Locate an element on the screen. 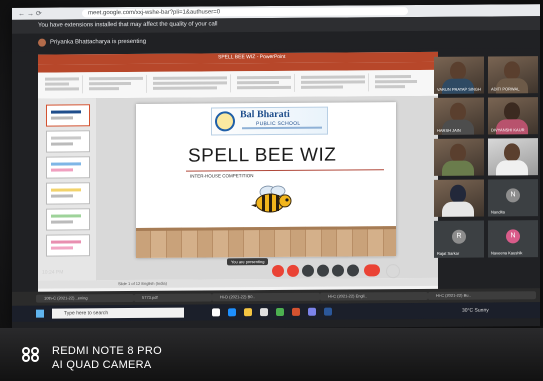 Image resolution: width=543 pixels, height=381 pixels. school-logo-banner: Bal Bharati PUBLIC SCHOOL is located at coordinates (269, 121).